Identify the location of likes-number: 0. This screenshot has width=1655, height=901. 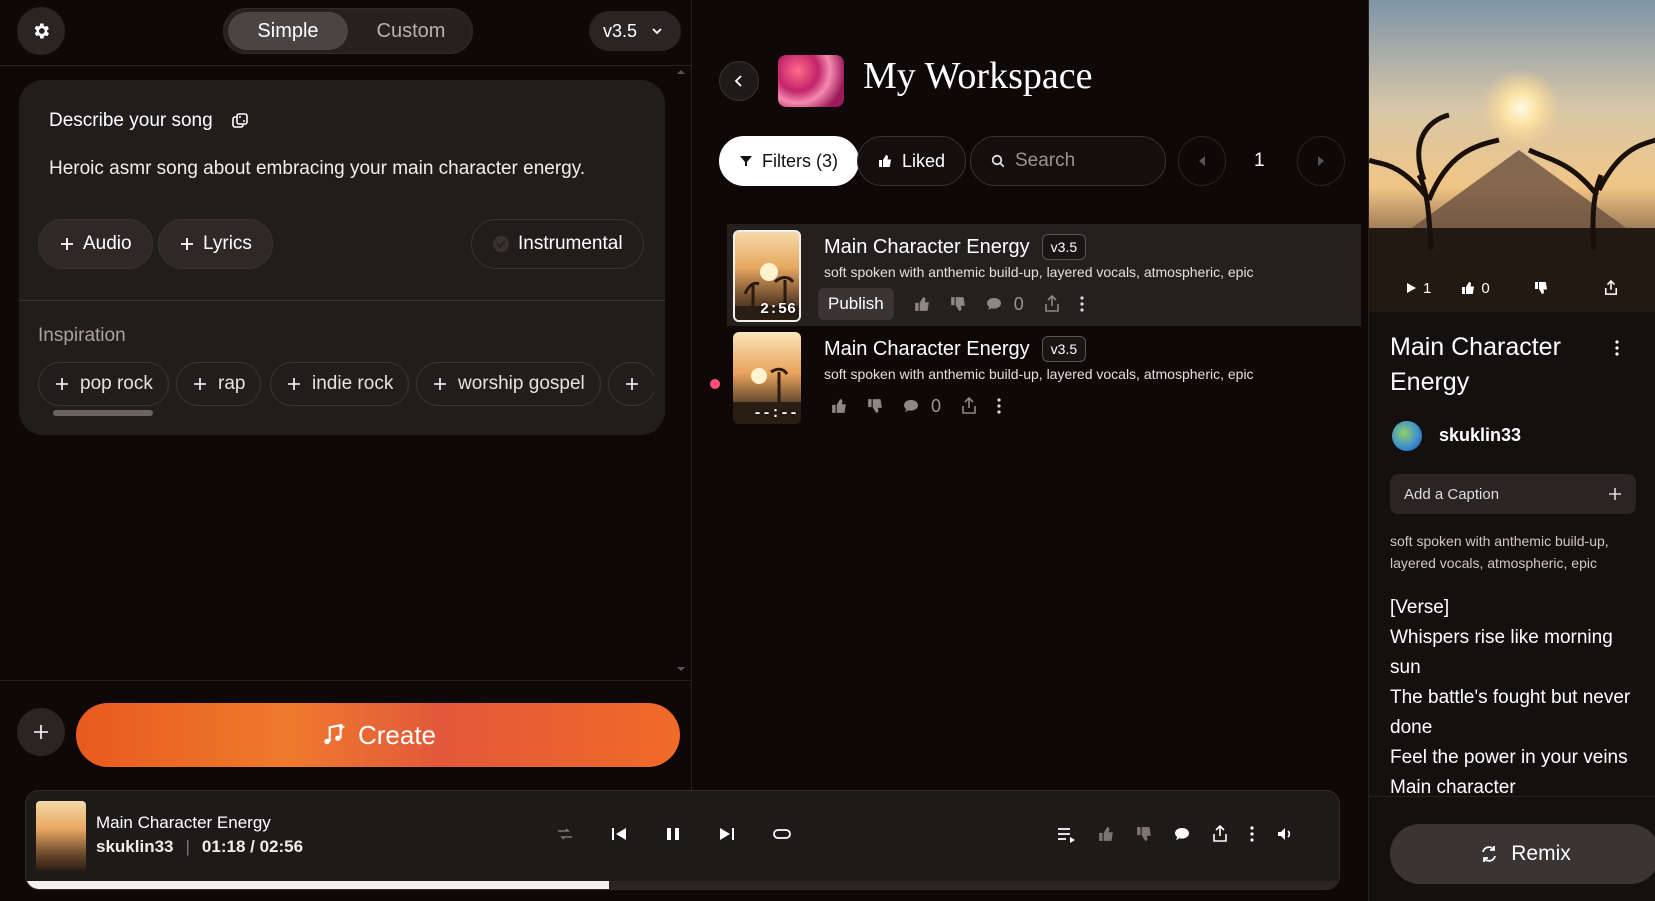
(1485, 288).